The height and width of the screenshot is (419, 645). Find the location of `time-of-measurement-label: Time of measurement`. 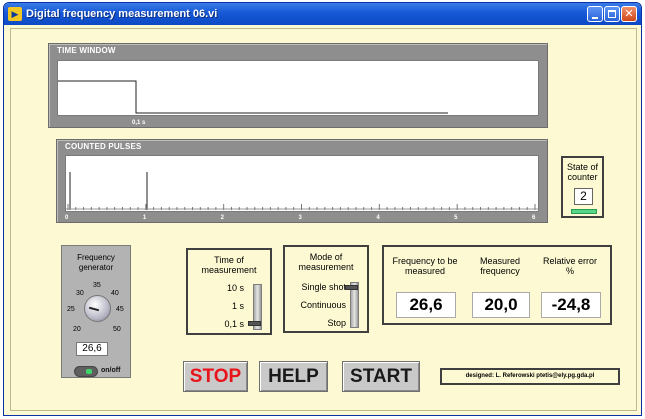

time-of-measurement-label: Time of measurement is located at coordinates (229, 265).